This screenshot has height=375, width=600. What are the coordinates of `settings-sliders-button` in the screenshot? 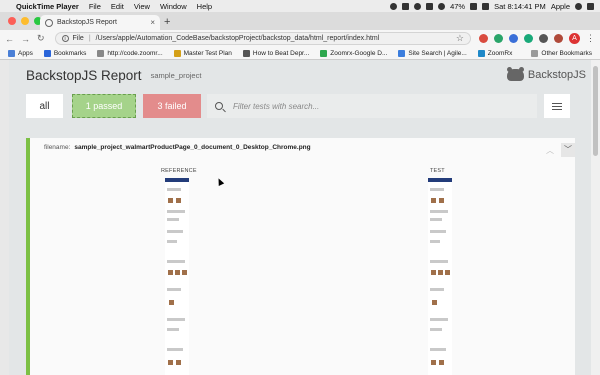 It's located at (557, 106).